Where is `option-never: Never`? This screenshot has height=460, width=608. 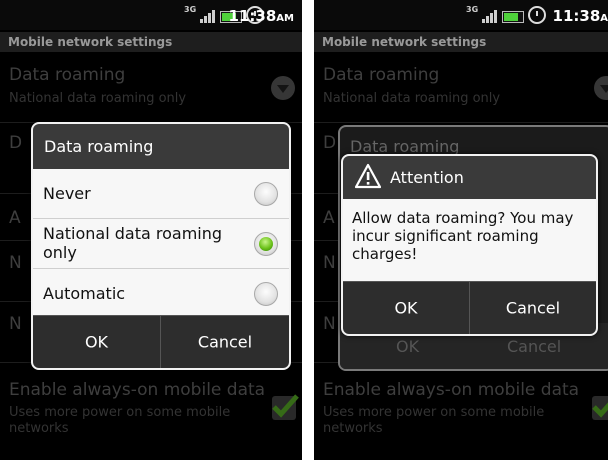 option-never: Never is located at coordinates (161, 194).